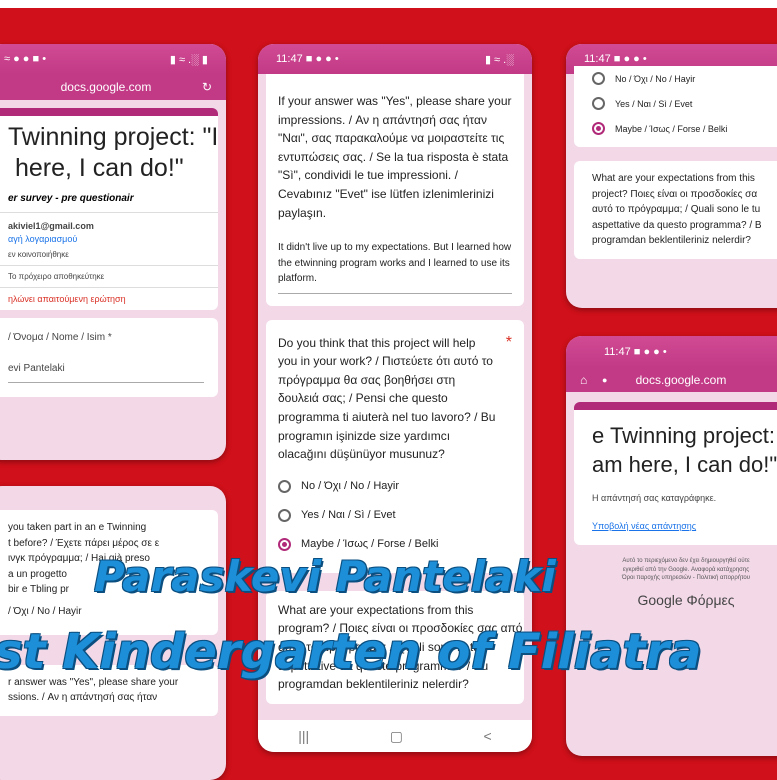 The width and height of the screenshot is (777, 780). Describe the element at coordinates (207, 87) in the screenshot. I see `reload-icon: ↻` at that location.